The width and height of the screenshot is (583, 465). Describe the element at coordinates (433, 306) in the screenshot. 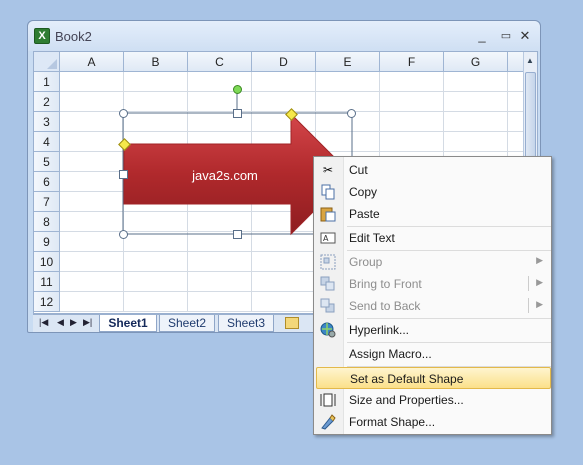

I see `menu-item-send-to-back: Send to Back ▶` at that location.